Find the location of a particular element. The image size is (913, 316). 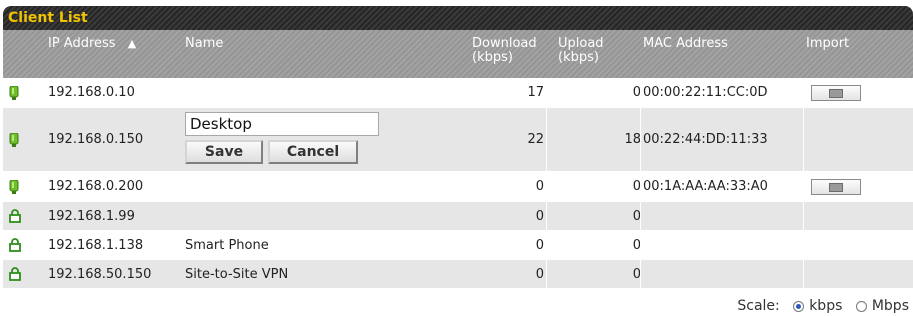

scale-selector: Scale: kbps Mbps is located at coordinates (823, 306).